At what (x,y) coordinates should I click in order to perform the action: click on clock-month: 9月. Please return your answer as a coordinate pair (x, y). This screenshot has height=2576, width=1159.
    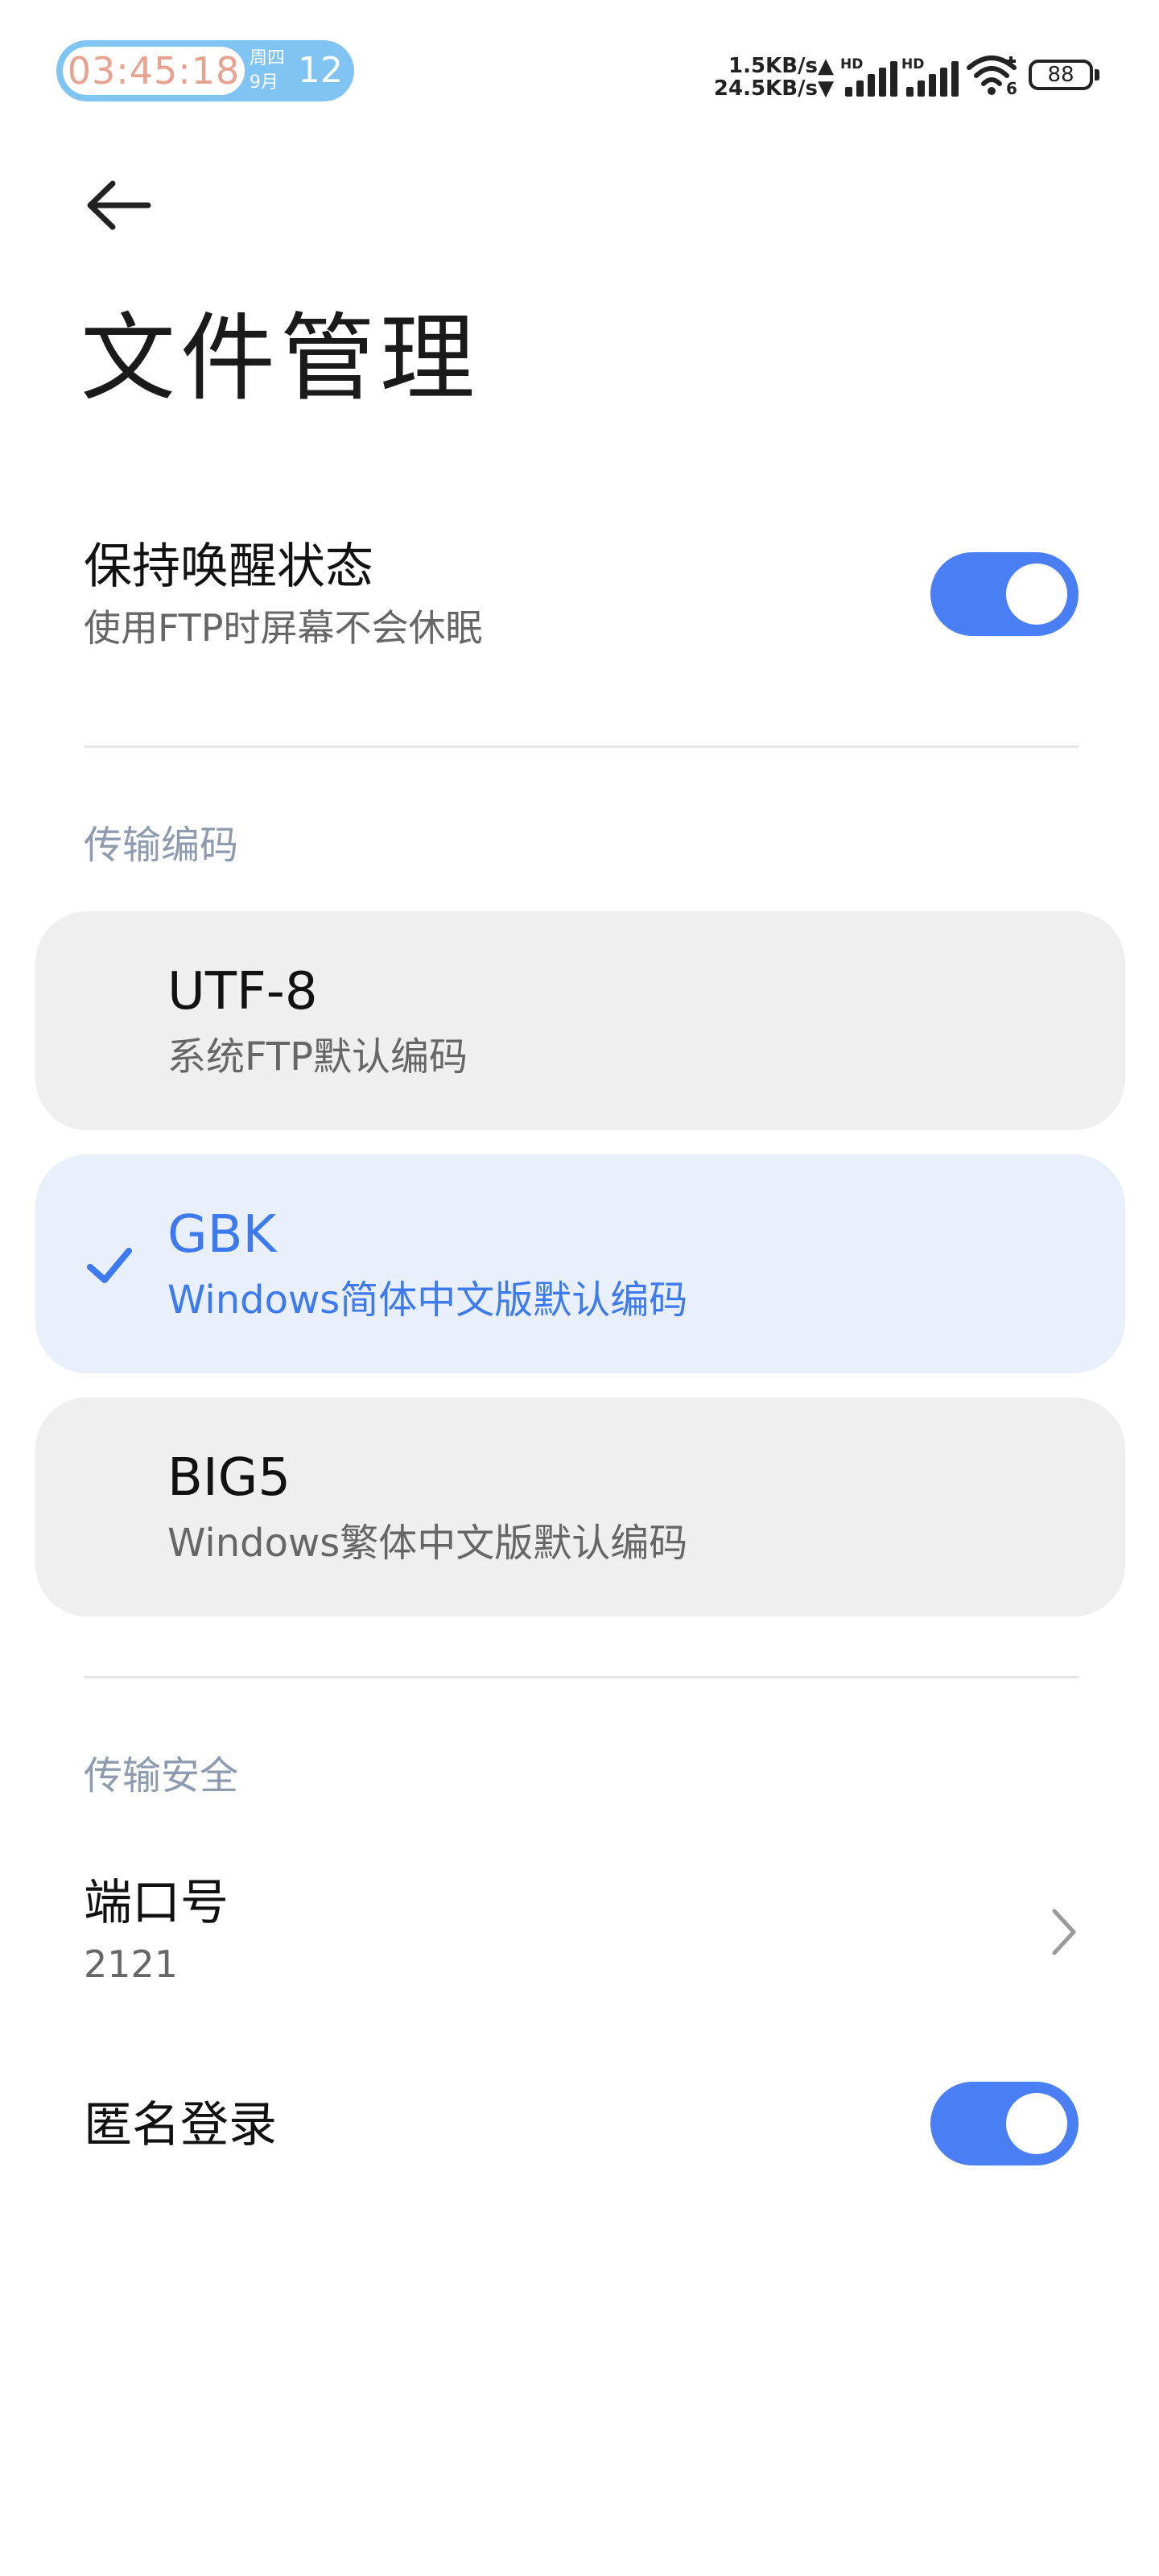
    Looking at the image, I should click on (264, 82).